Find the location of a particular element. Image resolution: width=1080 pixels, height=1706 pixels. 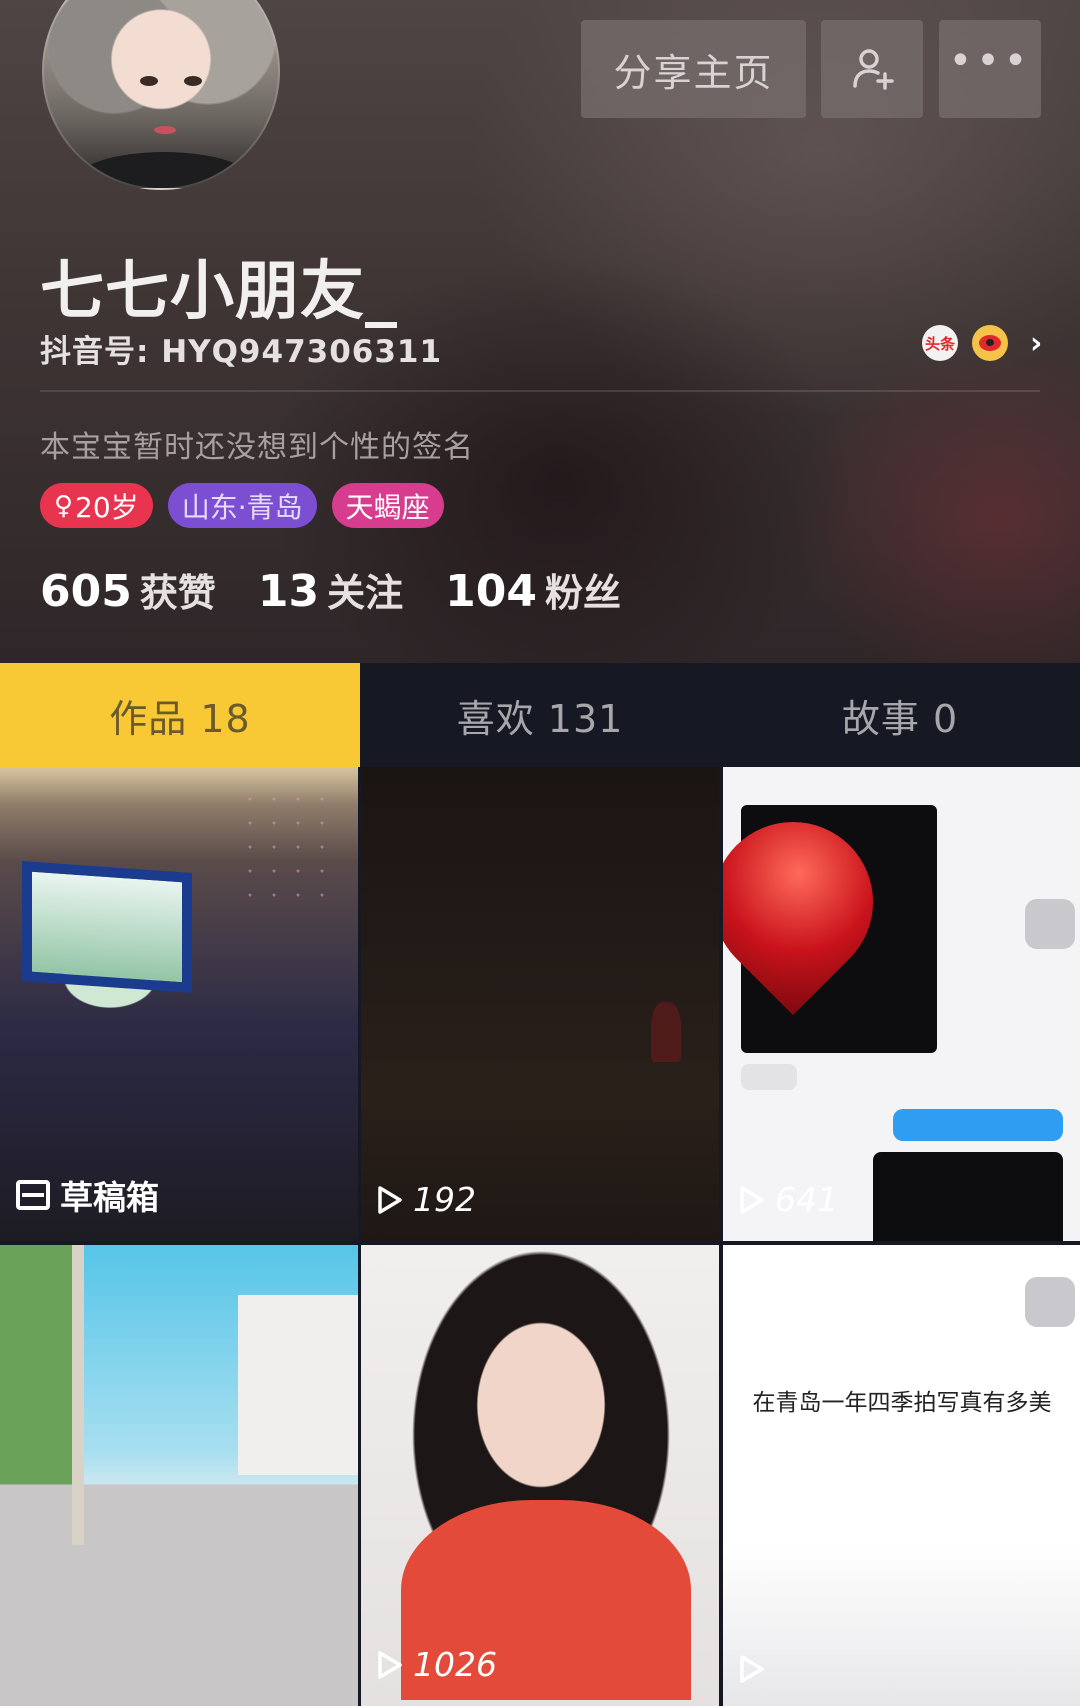

following-count: 13 is located at coordinates (288, 591).